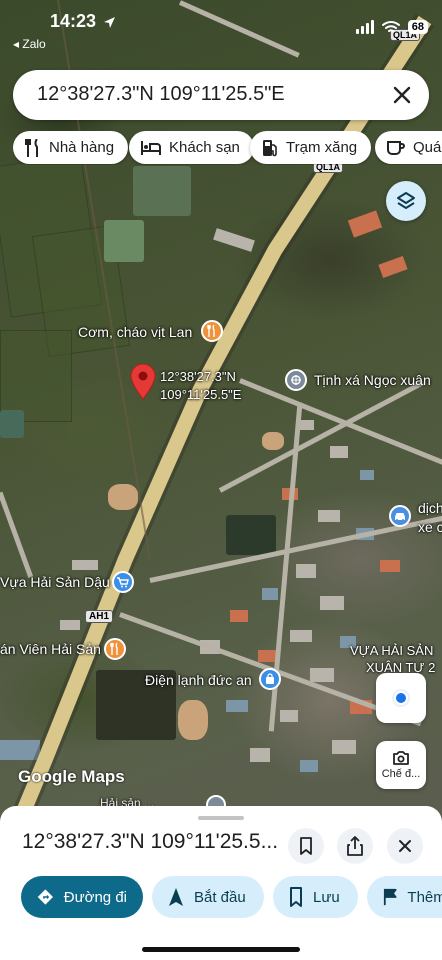  What do you see at coordinates (322, 147) in the screenshot?
I see `chip-label: Trạm xăng` at bounding box center [322, 147].